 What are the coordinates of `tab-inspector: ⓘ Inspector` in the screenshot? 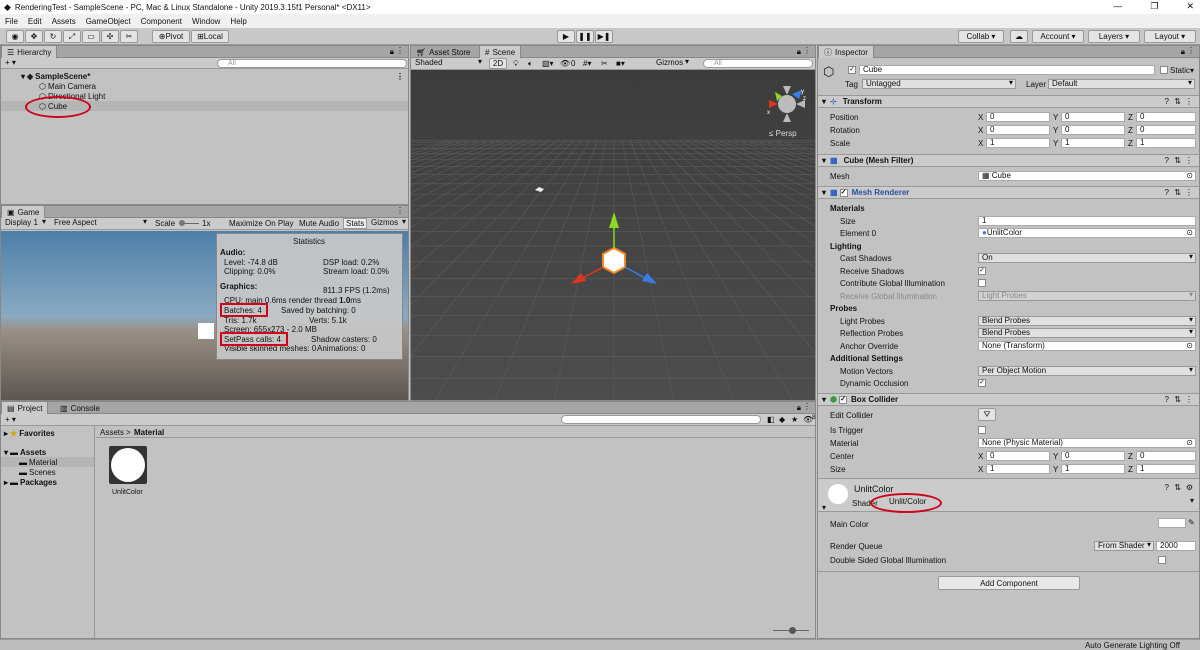 It's located at (846, 52).